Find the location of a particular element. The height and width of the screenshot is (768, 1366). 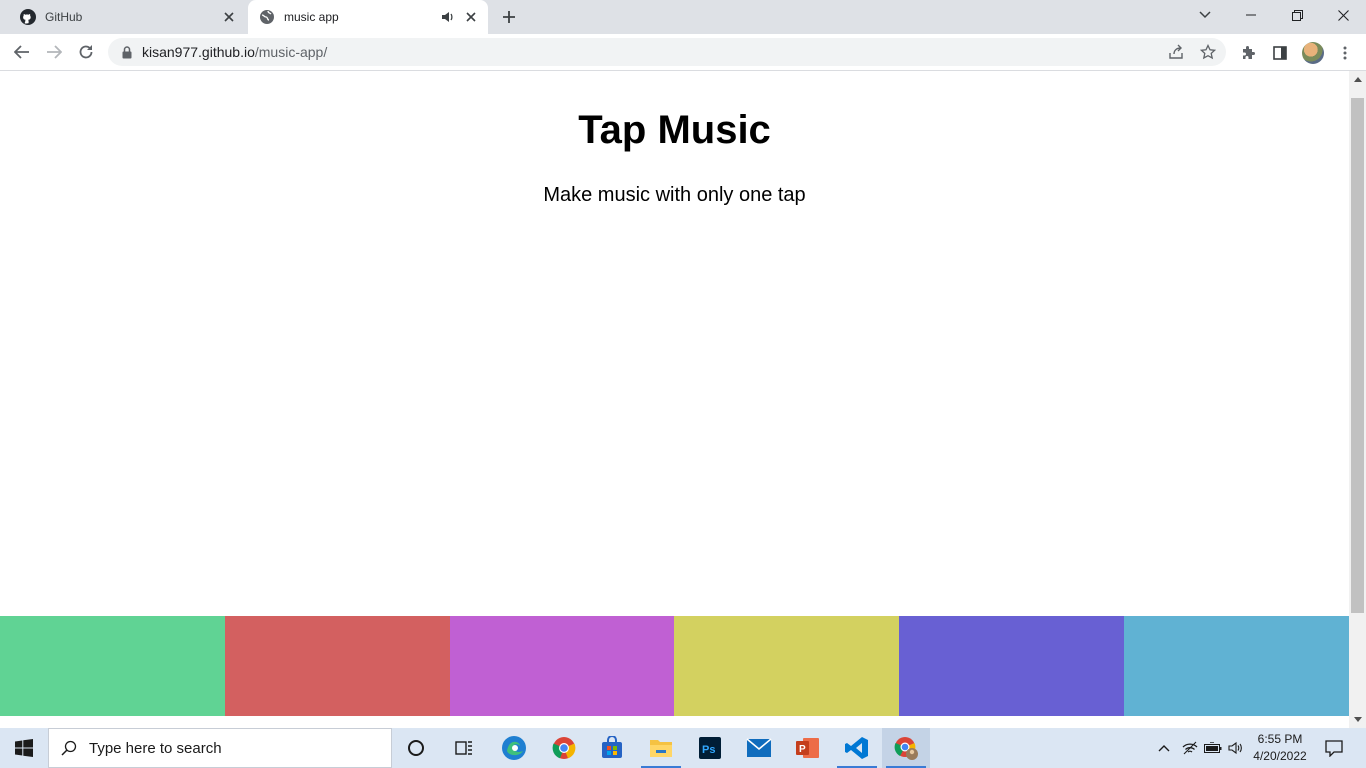

reload-button is located at coordinates (86, 52).